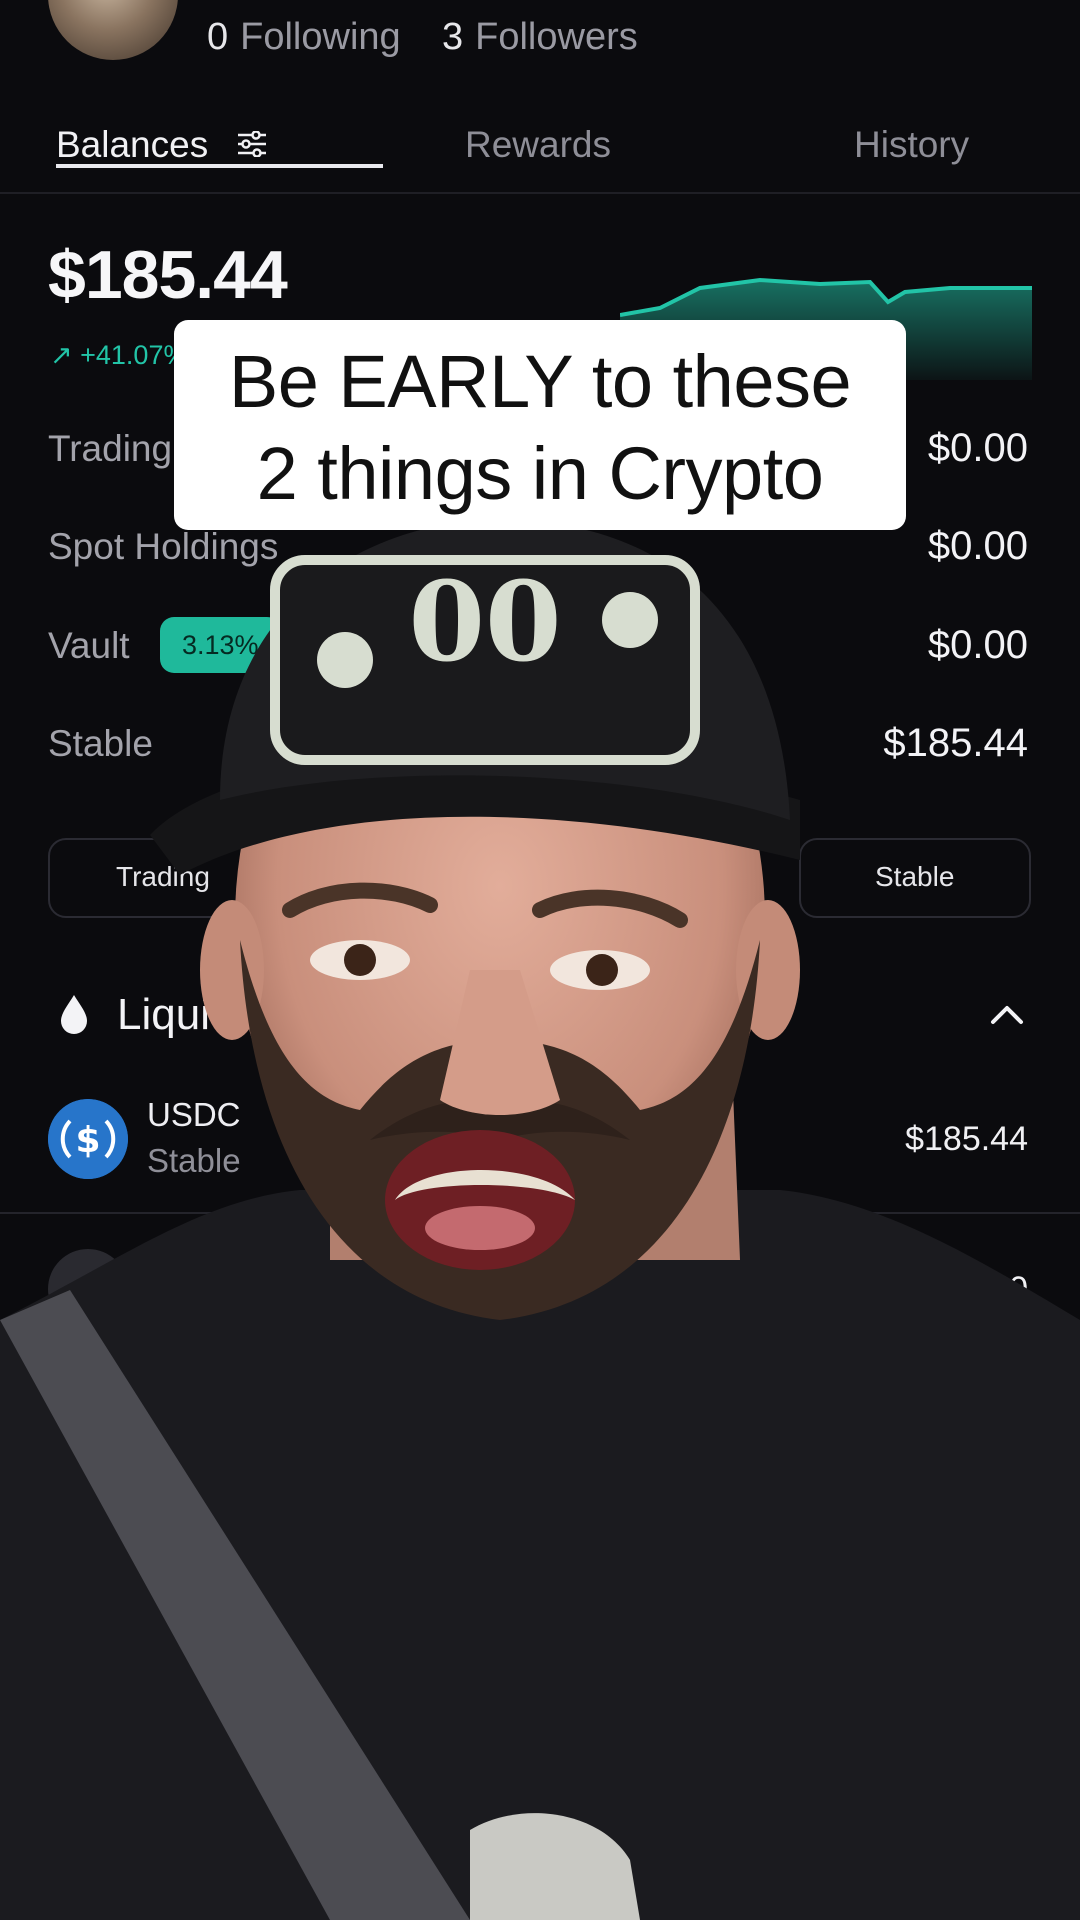  I want to click on breakdown-label: Trading, so click(110, 448).